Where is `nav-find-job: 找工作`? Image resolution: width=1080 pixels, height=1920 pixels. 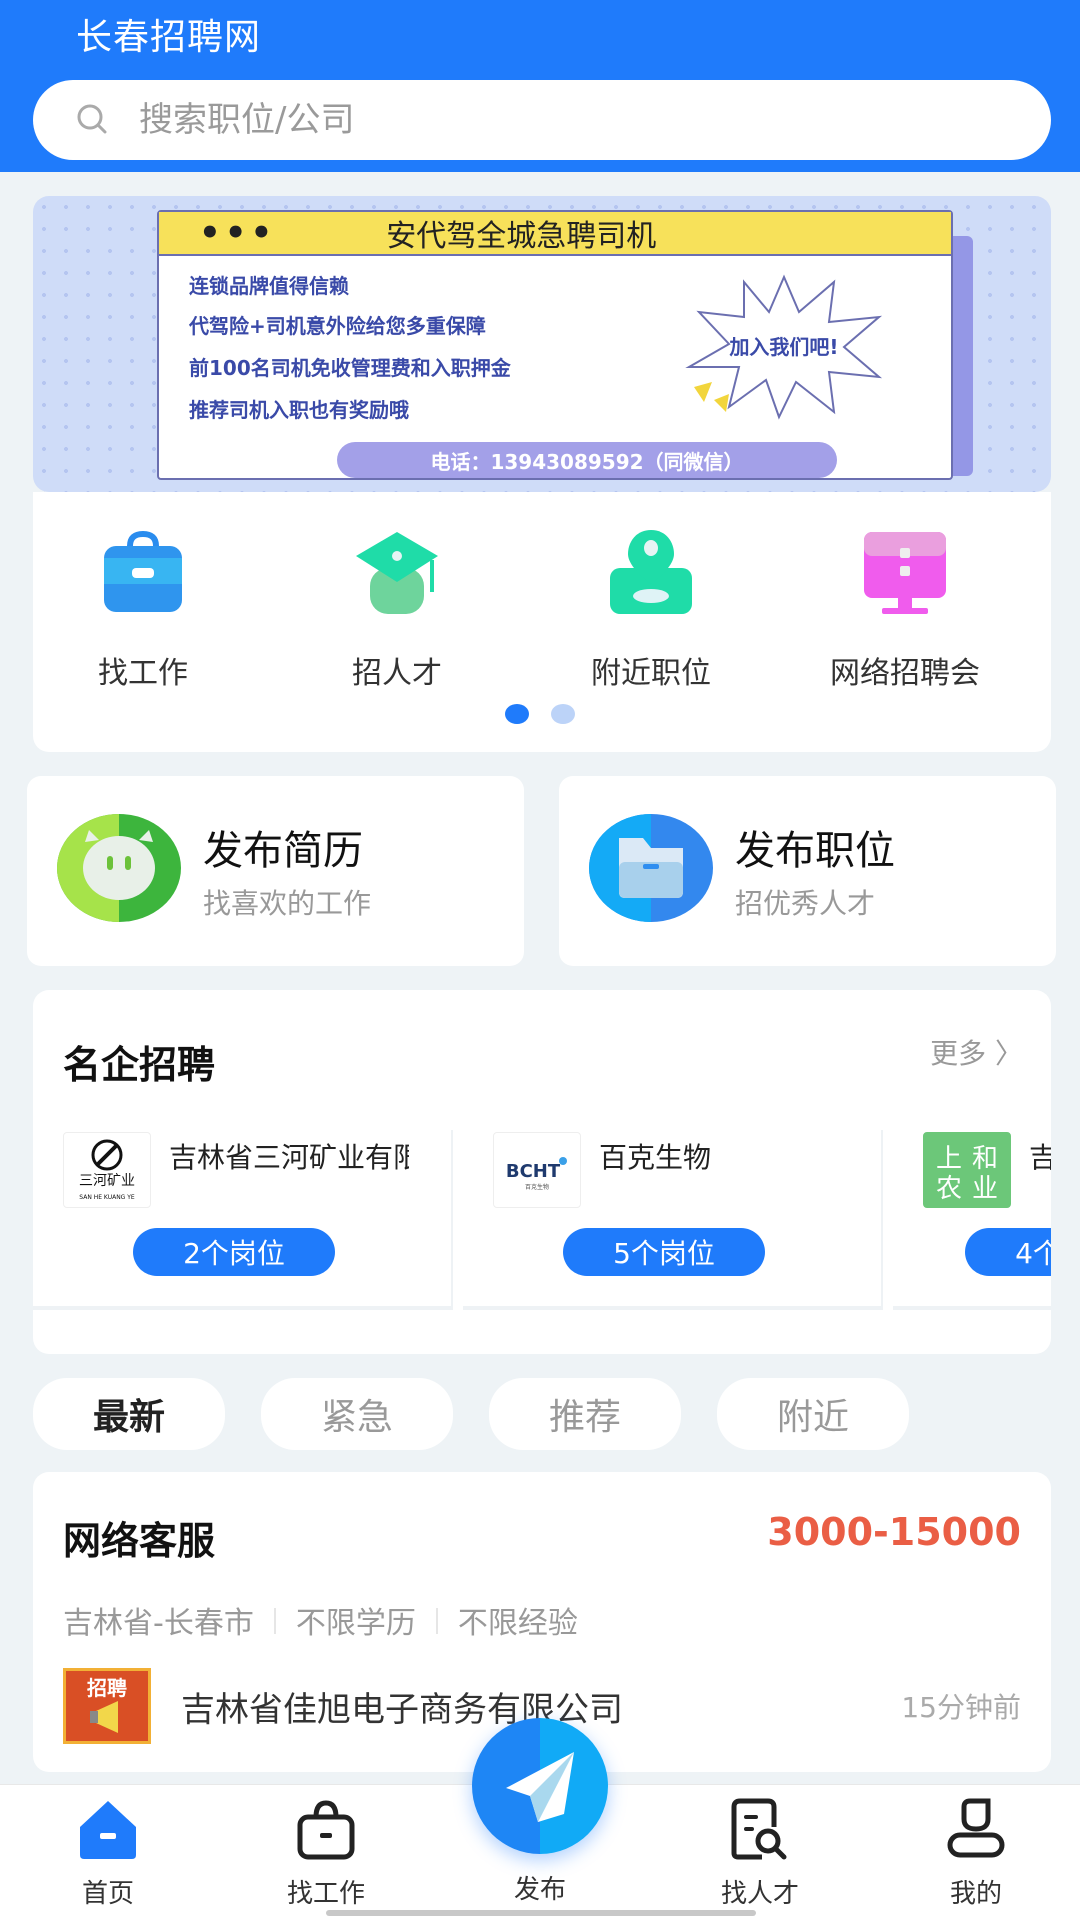
nav-find-job: 找工作 is located at coordinates (326, 1853).